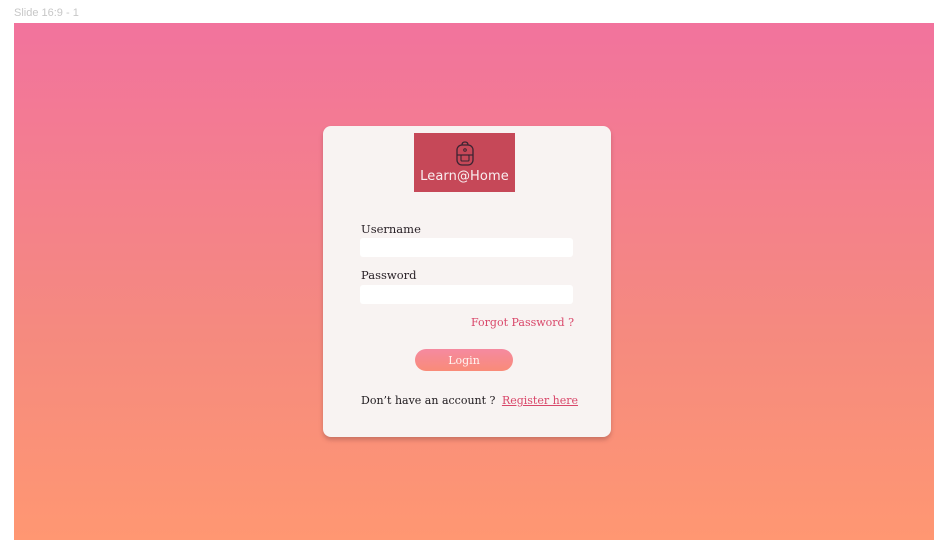 The width and height of the screenshot is (943, 555). I want to click on register-prompt: Don’t have an account ? Register here, so click(469, 400).